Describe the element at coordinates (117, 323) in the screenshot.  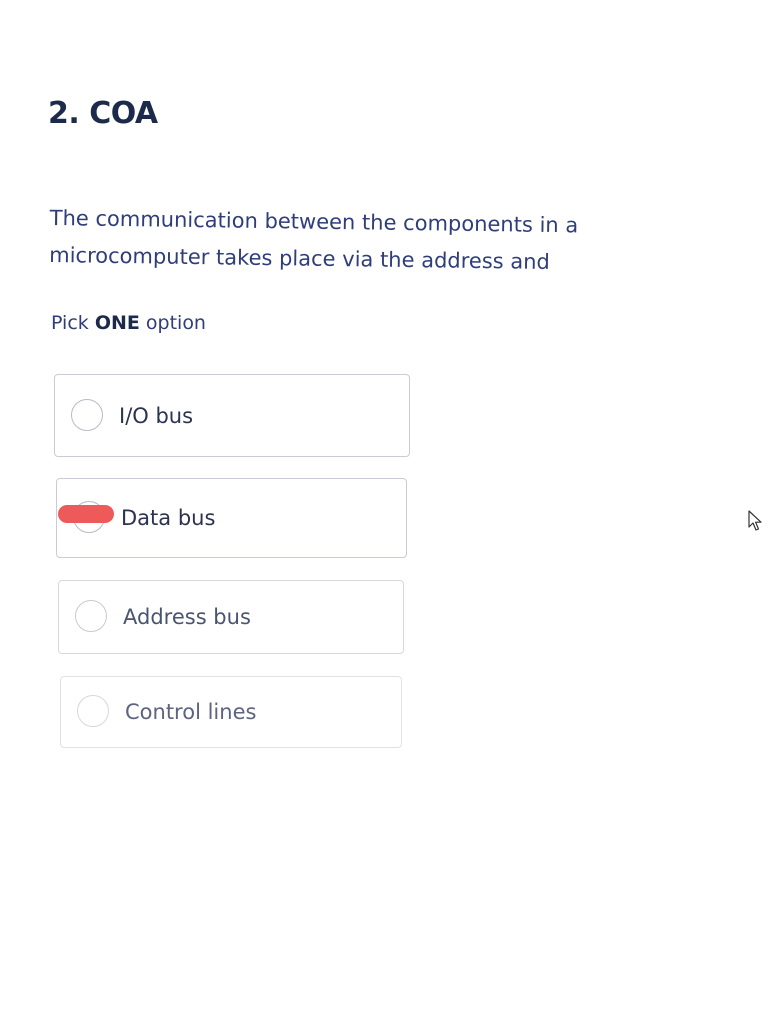
I see `instruction-bold: ONE` at that location.